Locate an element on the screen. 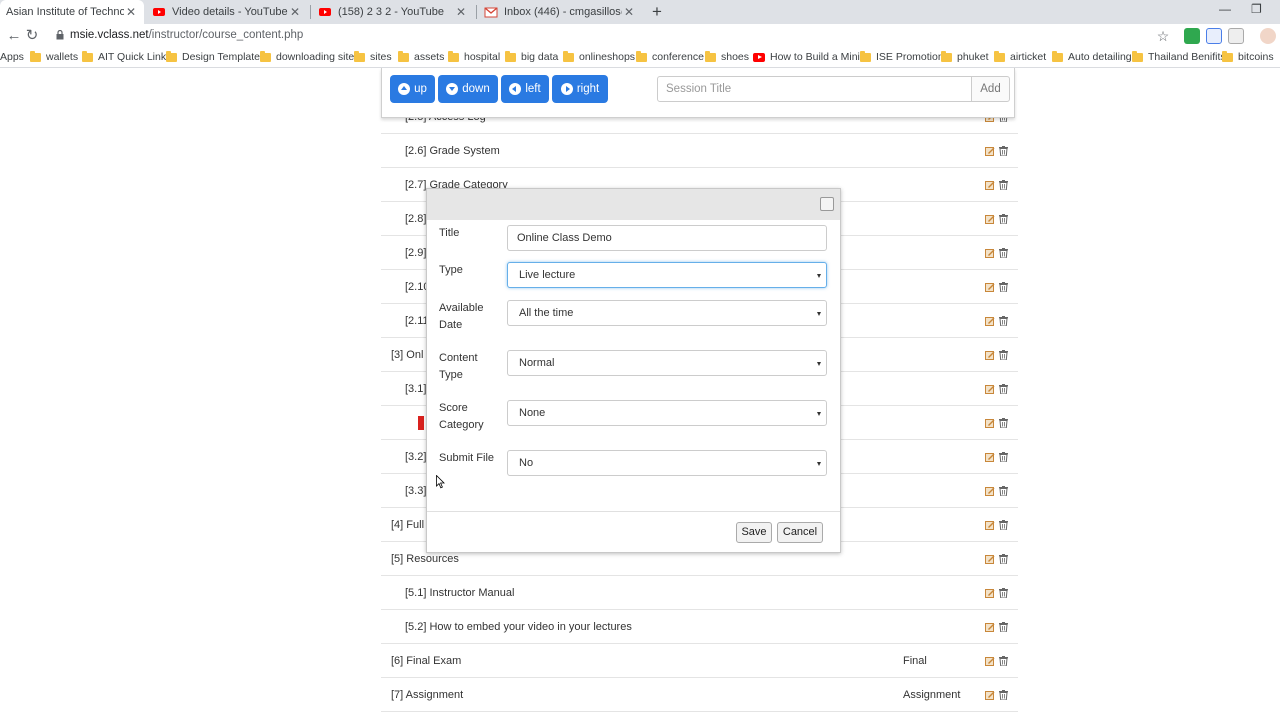  bookmark-folder: hospital is located at coordinates (474, 56).